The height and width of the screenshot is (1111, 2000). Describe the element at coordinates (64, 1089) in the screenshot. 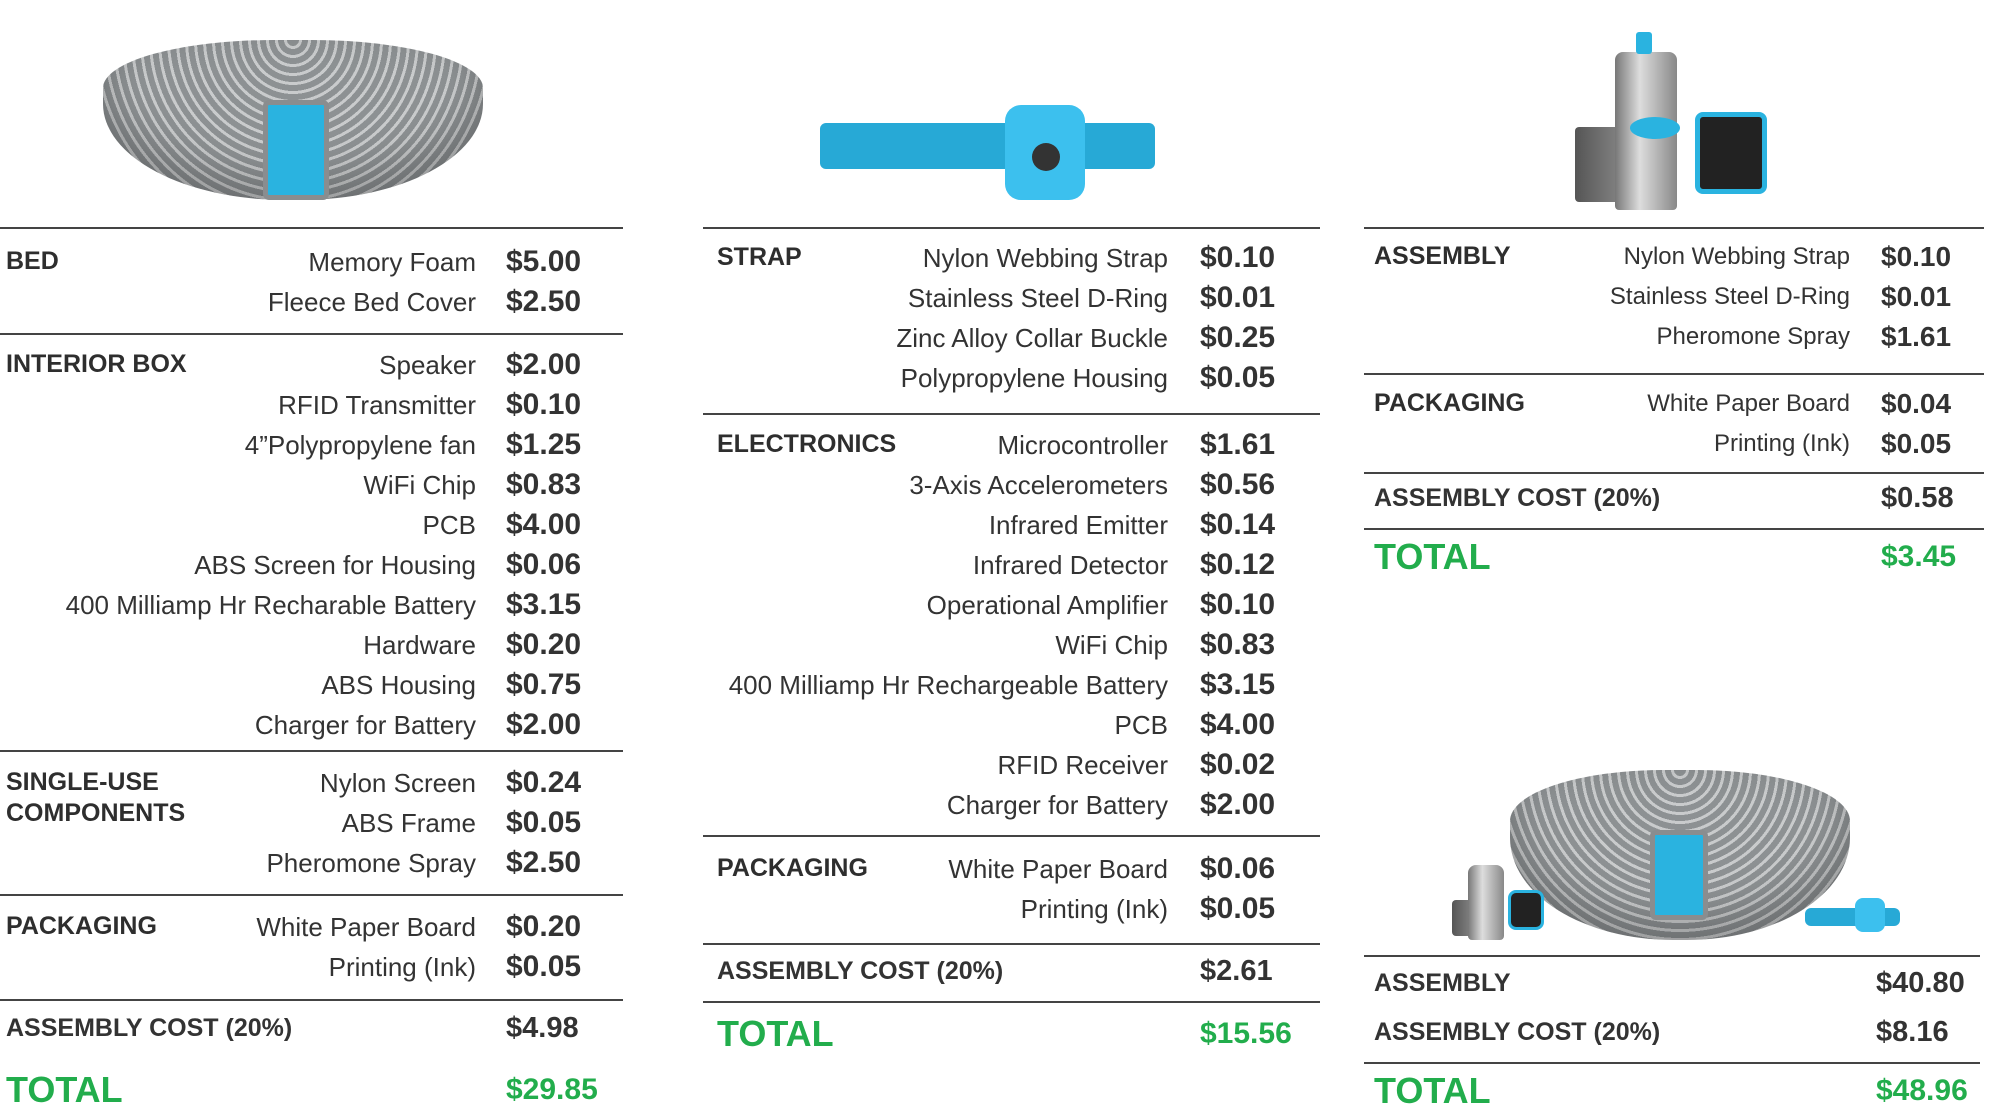

I see `total-label: TOTAL` at that location.